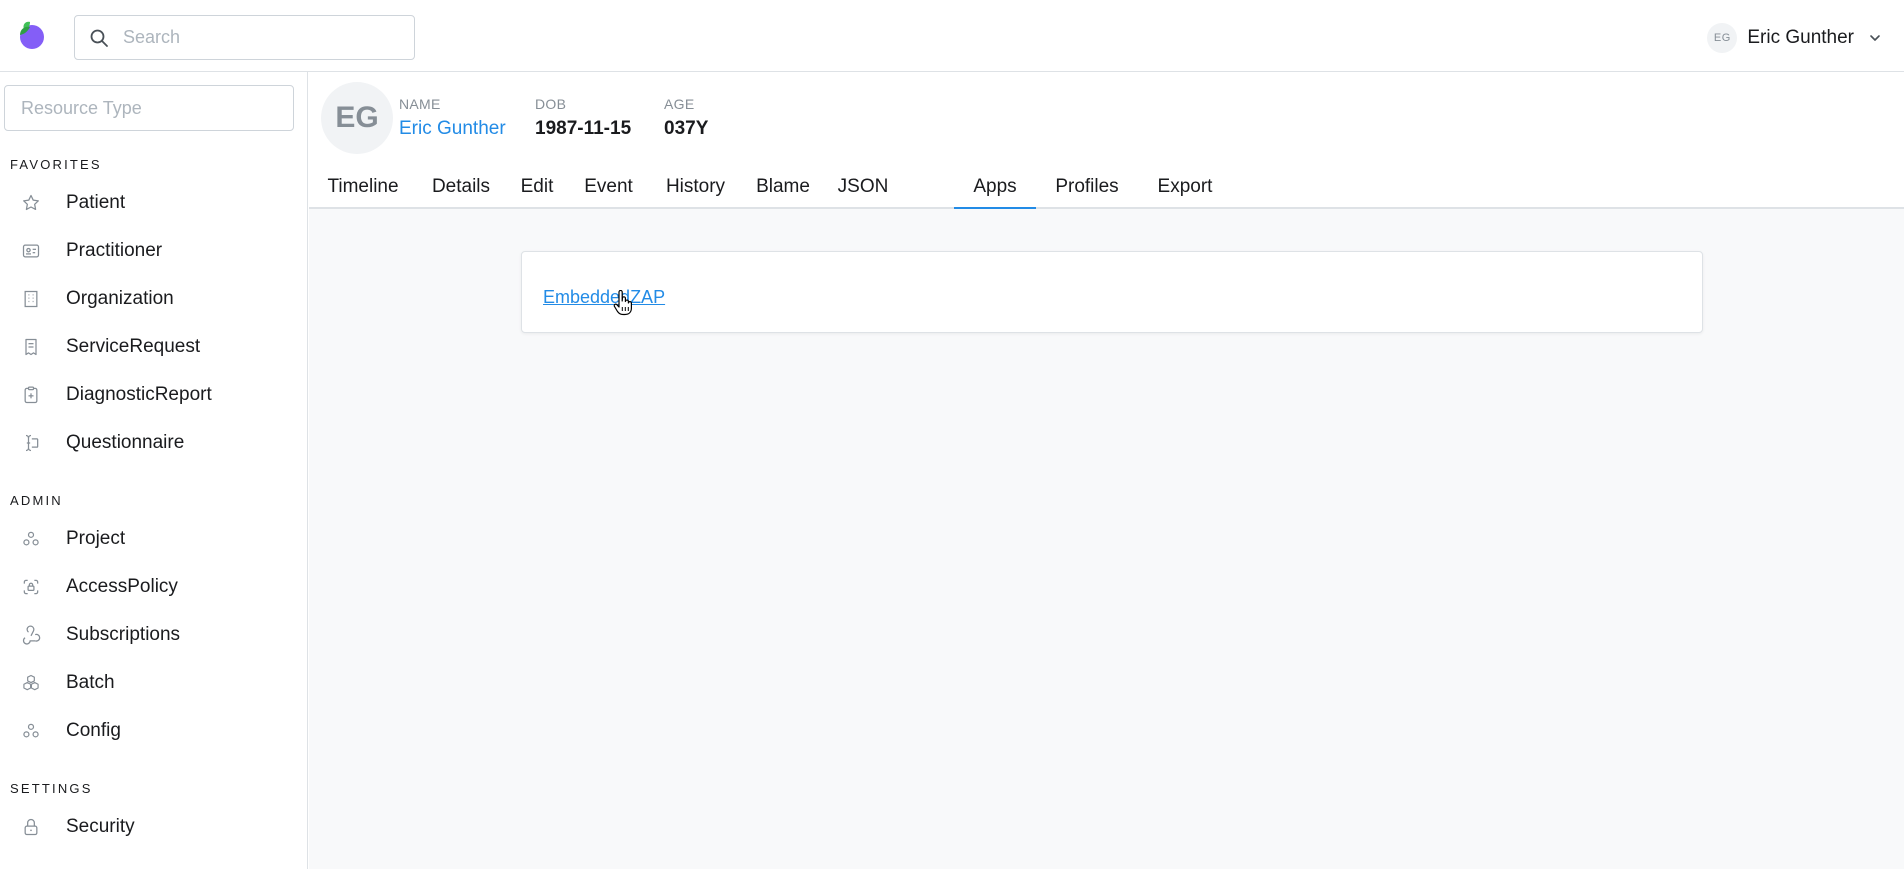  What do you see at coordinates (154, 203) in the screenshot?
I see `sidebar-item-patient: Patient` at bounding box center [154, 203].